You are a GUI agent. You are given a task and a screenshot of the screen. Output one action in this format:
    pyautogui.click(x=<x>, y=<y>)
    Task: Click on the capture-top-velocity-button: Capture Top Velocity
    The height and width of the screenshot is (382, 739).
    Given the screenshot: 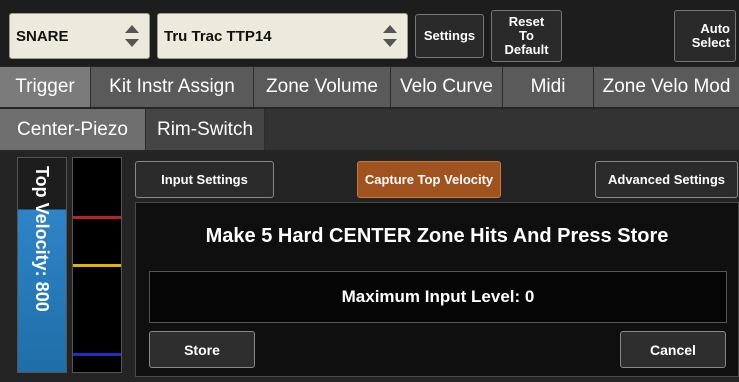 What is the action you would take?
    pyautogui.click(x=429, y=179)
    